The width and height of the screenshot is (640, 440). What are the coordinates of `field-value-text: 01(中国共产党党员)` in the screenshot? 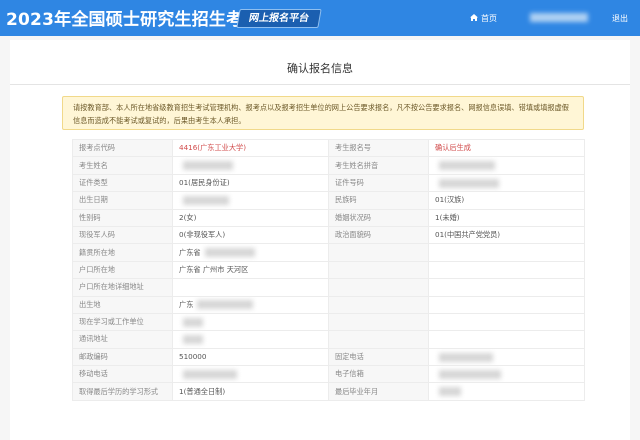 It's located at (468, 235).